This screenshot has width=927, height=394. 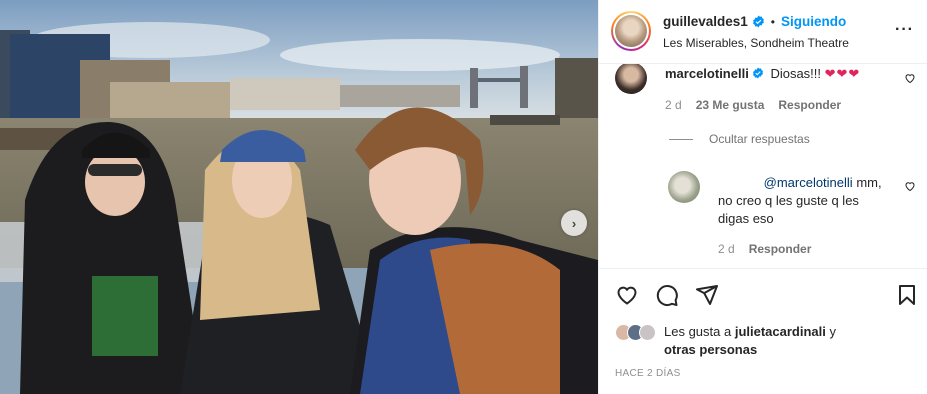 What do you see at coordinates (833, 331) in the screenshot?
I see `likes-connector: y` at bounding box center [833, 331].